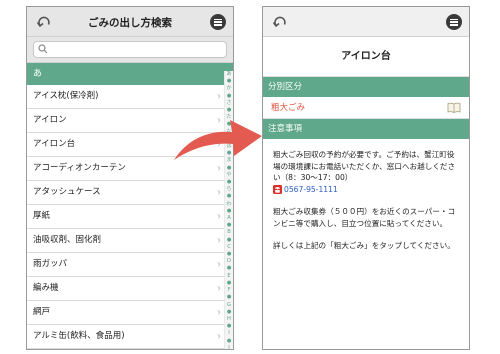 The width and height of the screenshot is (500, 354). Describe the element at coordinates (229, 333) in the screenshot. I see `index-letter: I` at that location.